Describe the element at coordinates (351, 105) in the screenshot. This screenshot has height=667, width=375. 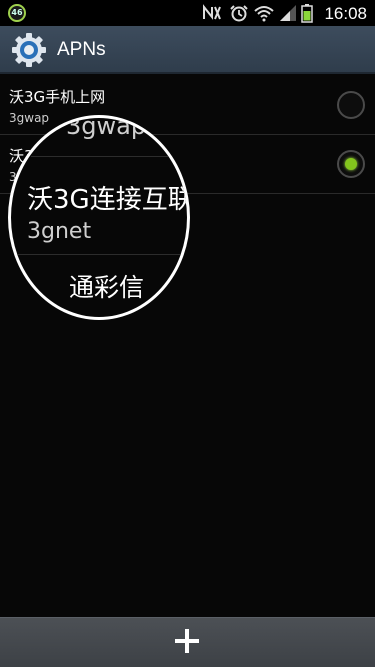
I see `apn-radio-button` at that location.